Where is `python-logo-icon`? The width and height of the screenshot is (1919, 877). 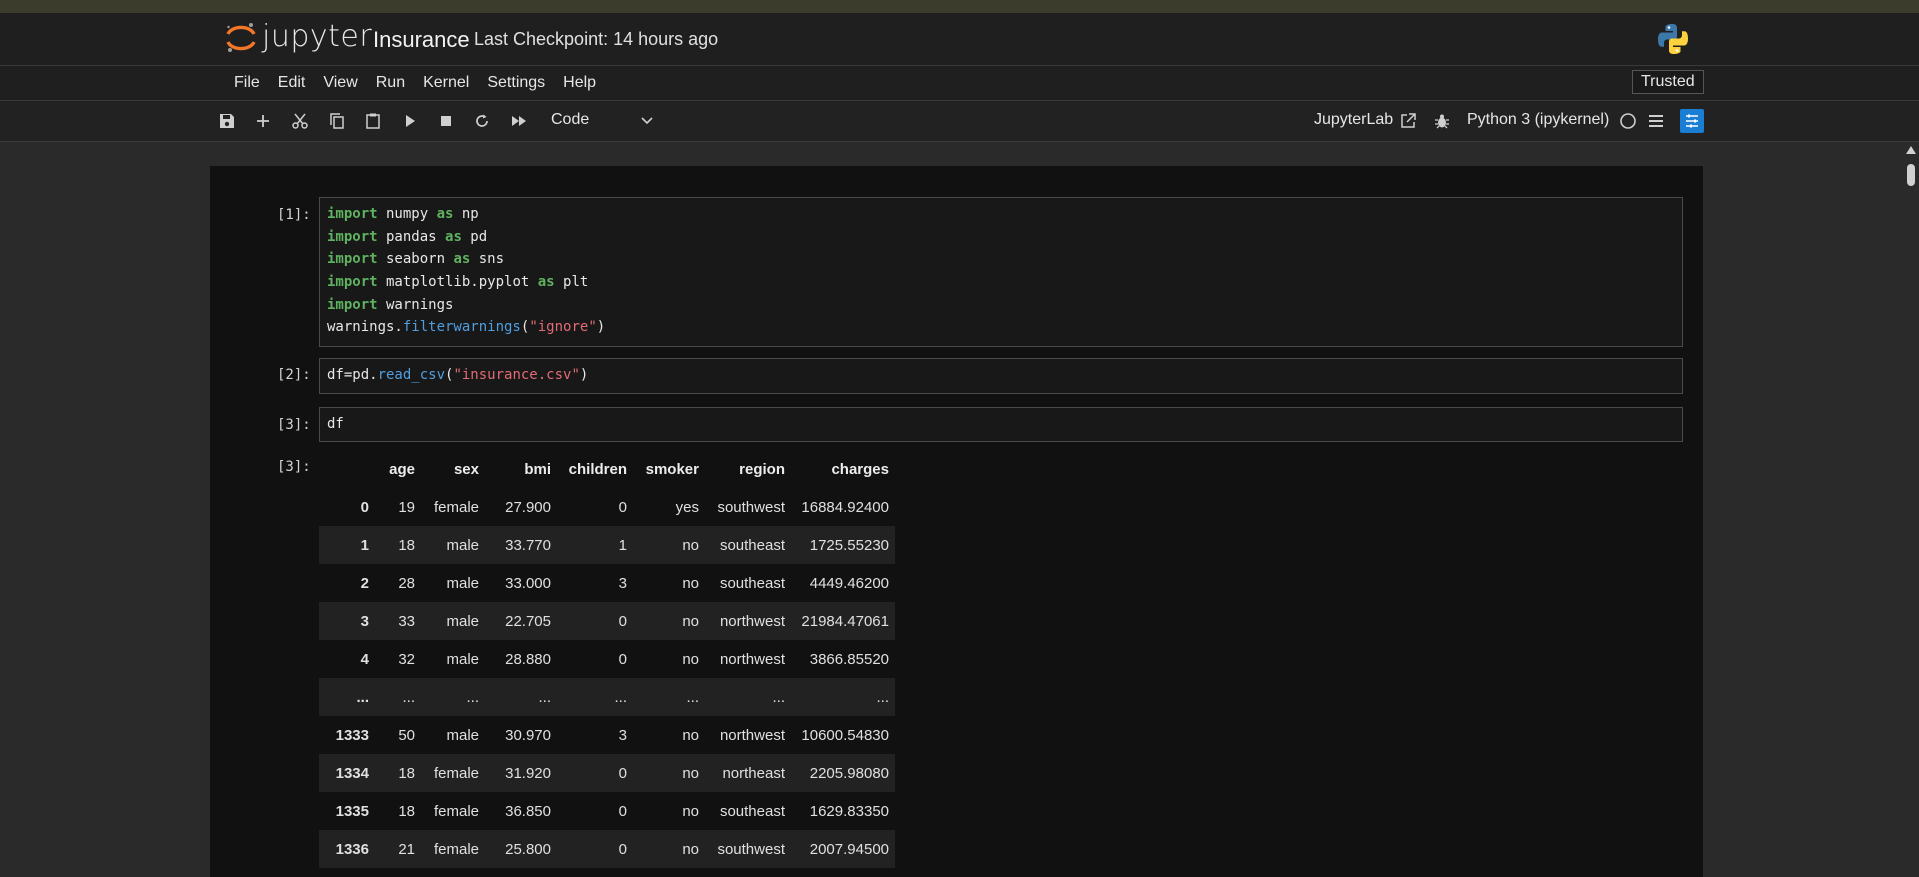
python-logo-icon is located at coordinates (1673, 39).